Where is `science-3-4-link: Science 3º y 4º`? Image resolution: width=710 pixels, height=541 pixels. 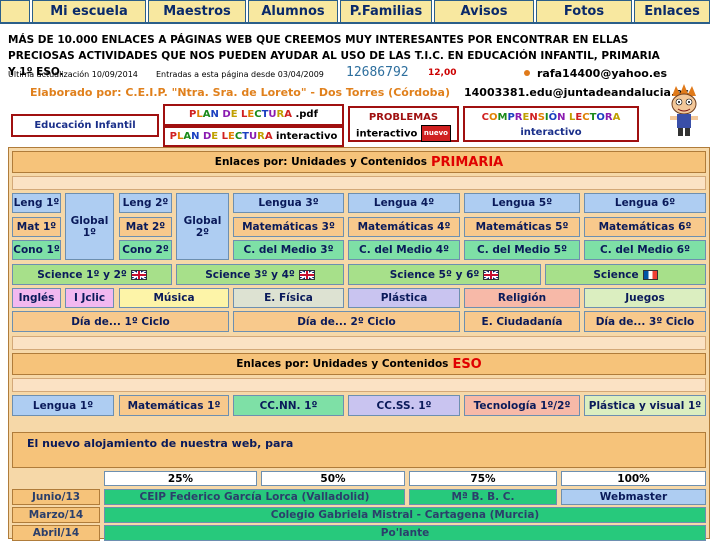
science-3-4-link: Science 3º y 4º is located at coordinates (260, 274).